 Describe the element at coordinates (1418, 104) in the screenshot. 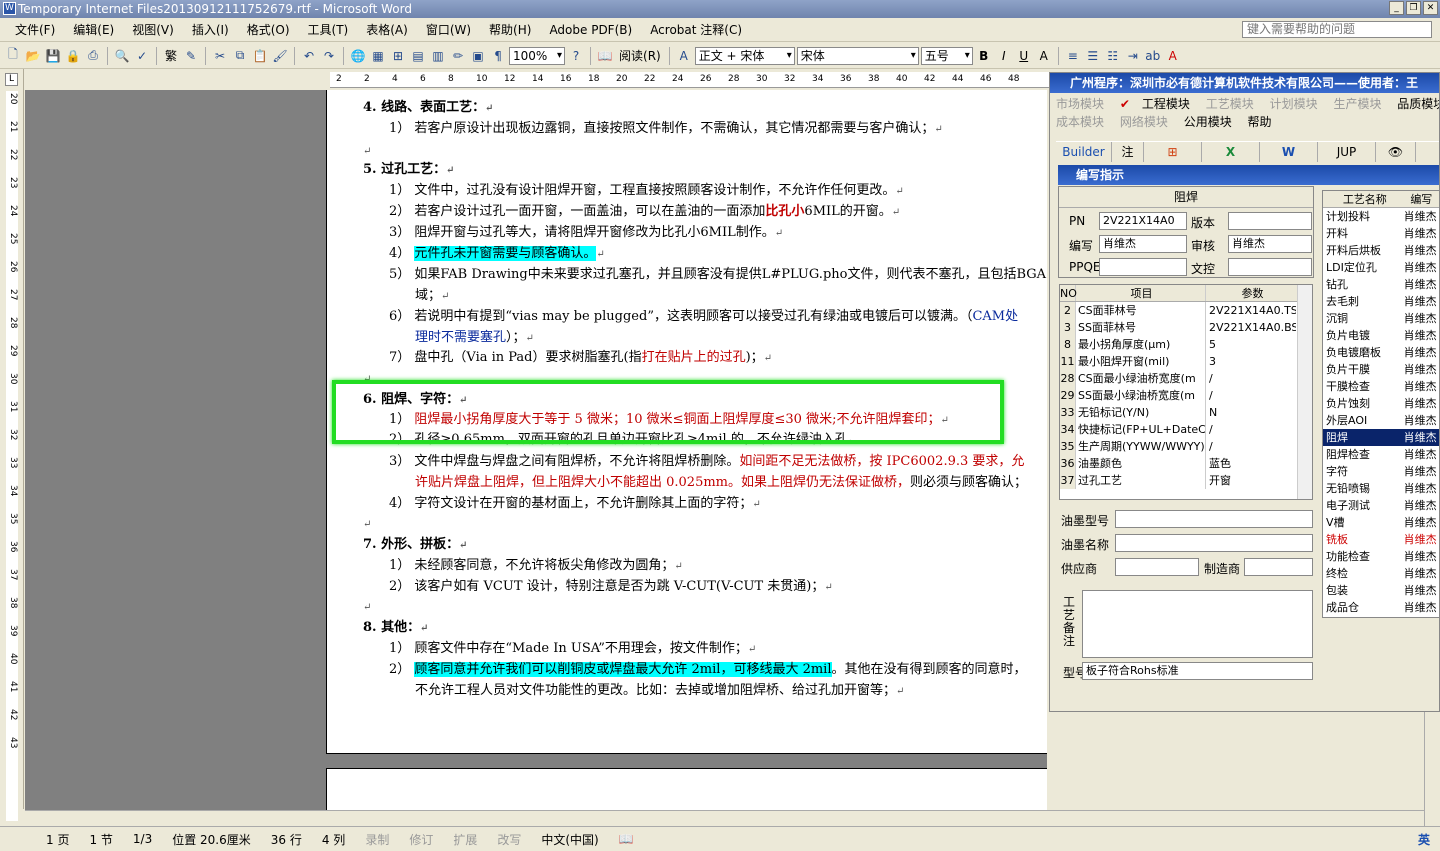

I see `module-quality: 品质模块` at that location.